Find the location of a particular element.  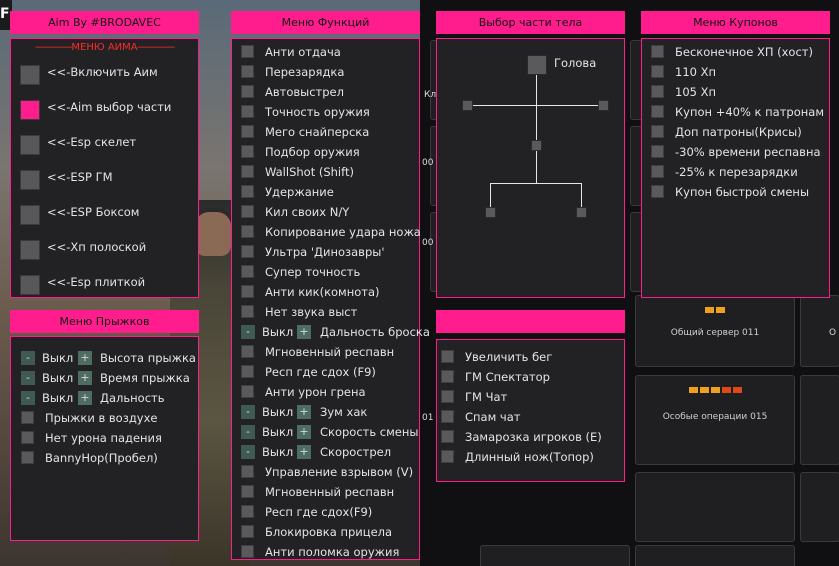

jump-time-minus-button: - is located at coordinates (28, 378).